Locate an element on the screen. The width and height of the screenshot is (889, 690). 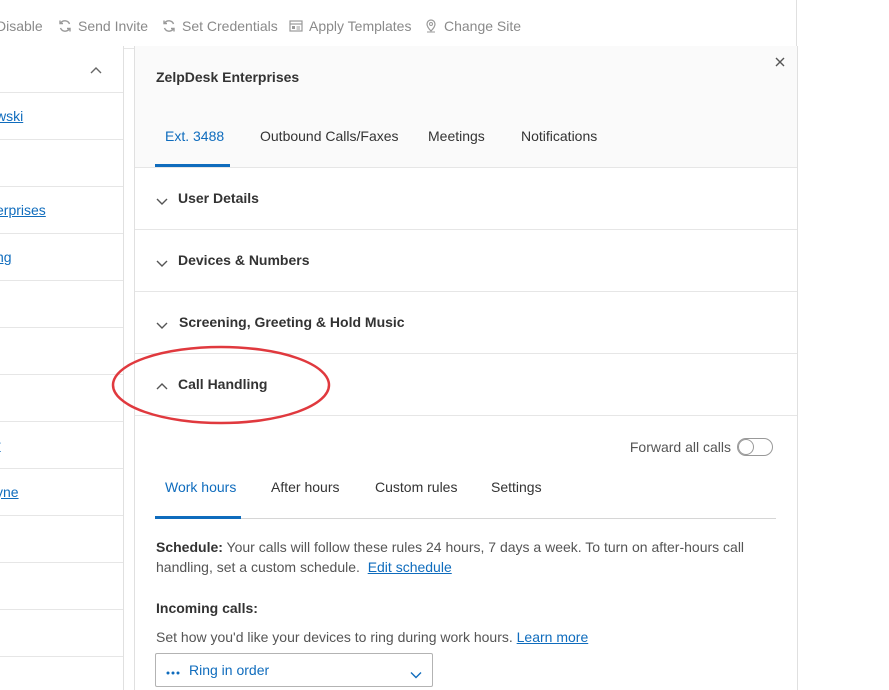
change-site-label: Change Site is located at coordinates (483, 26).